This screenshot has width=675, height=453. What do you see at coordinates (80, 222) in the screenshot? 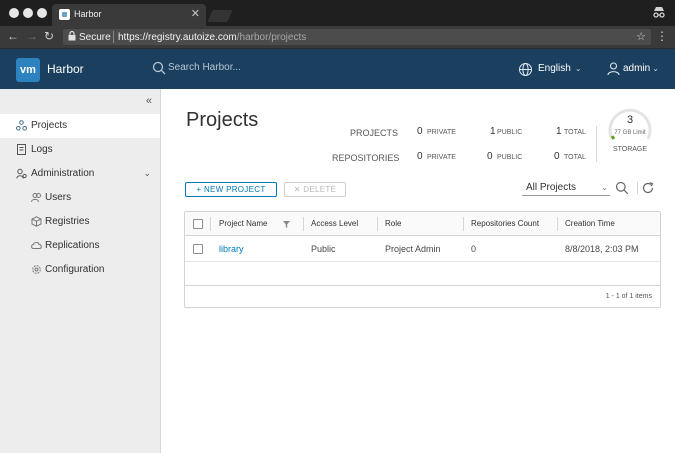
I see `sidebar-item-registries: Registries` at bounding box center [80, 222].